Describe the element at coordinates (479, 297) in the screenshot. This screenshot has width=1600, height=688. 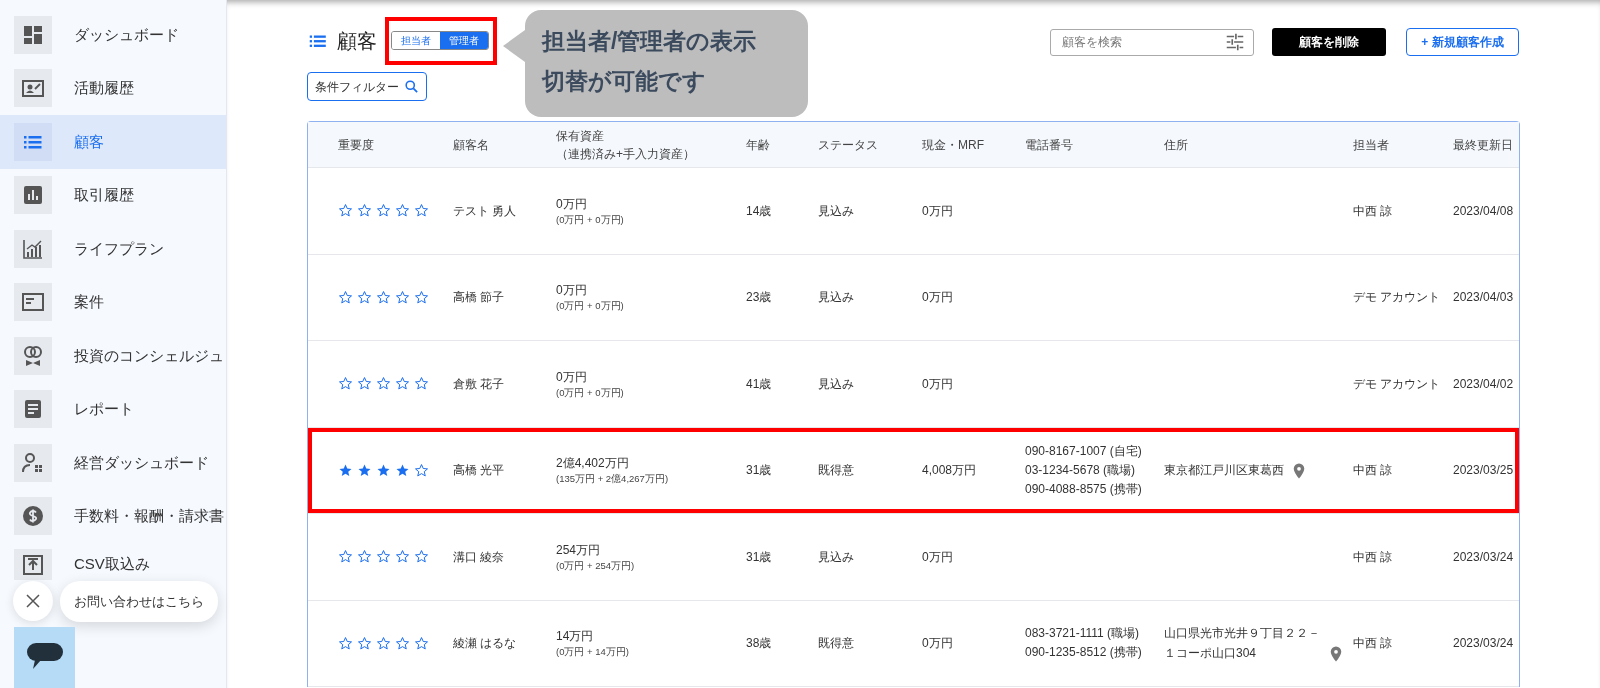
I see `customer-name: 高橋 節子` at that location.